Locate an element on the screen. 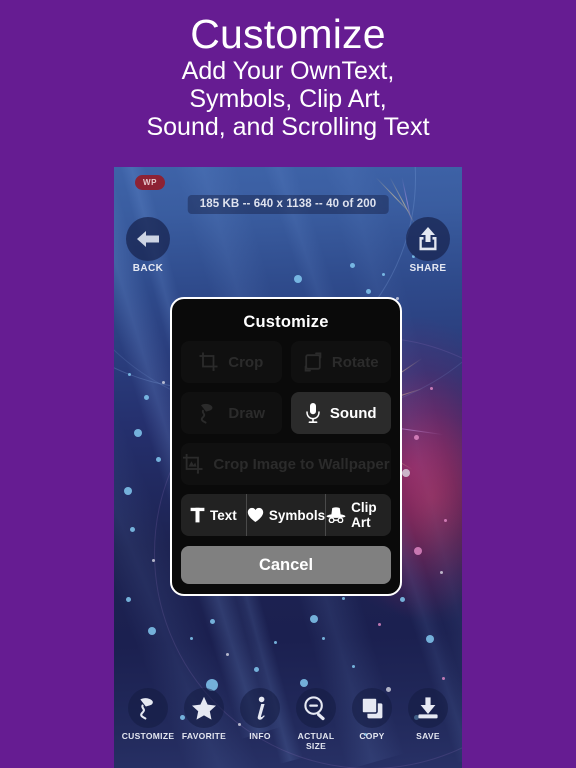 The height and width of the screenshot is (768, 576). symbols-button-label: Symbols is located at coordinates (297, 515).